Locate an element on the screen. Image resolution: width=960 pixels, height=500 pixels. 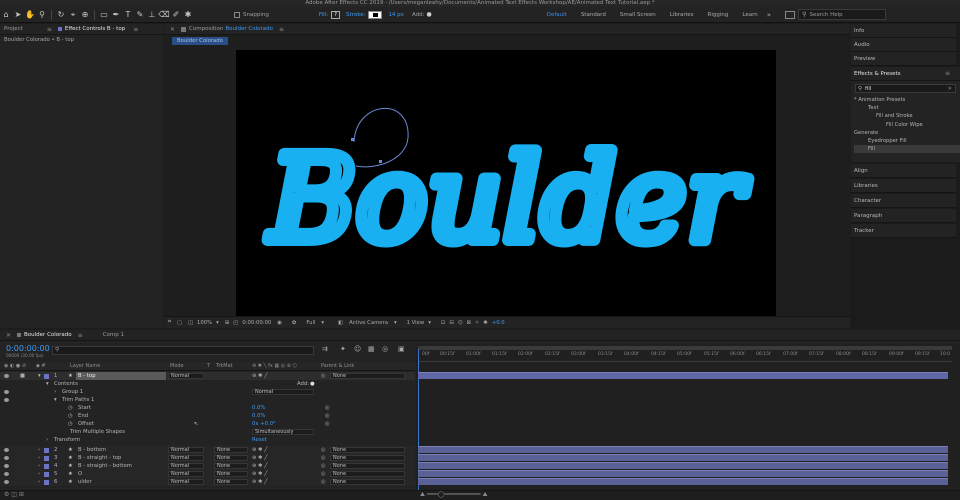
add-icon: ● is located at coordinates (312, 384).